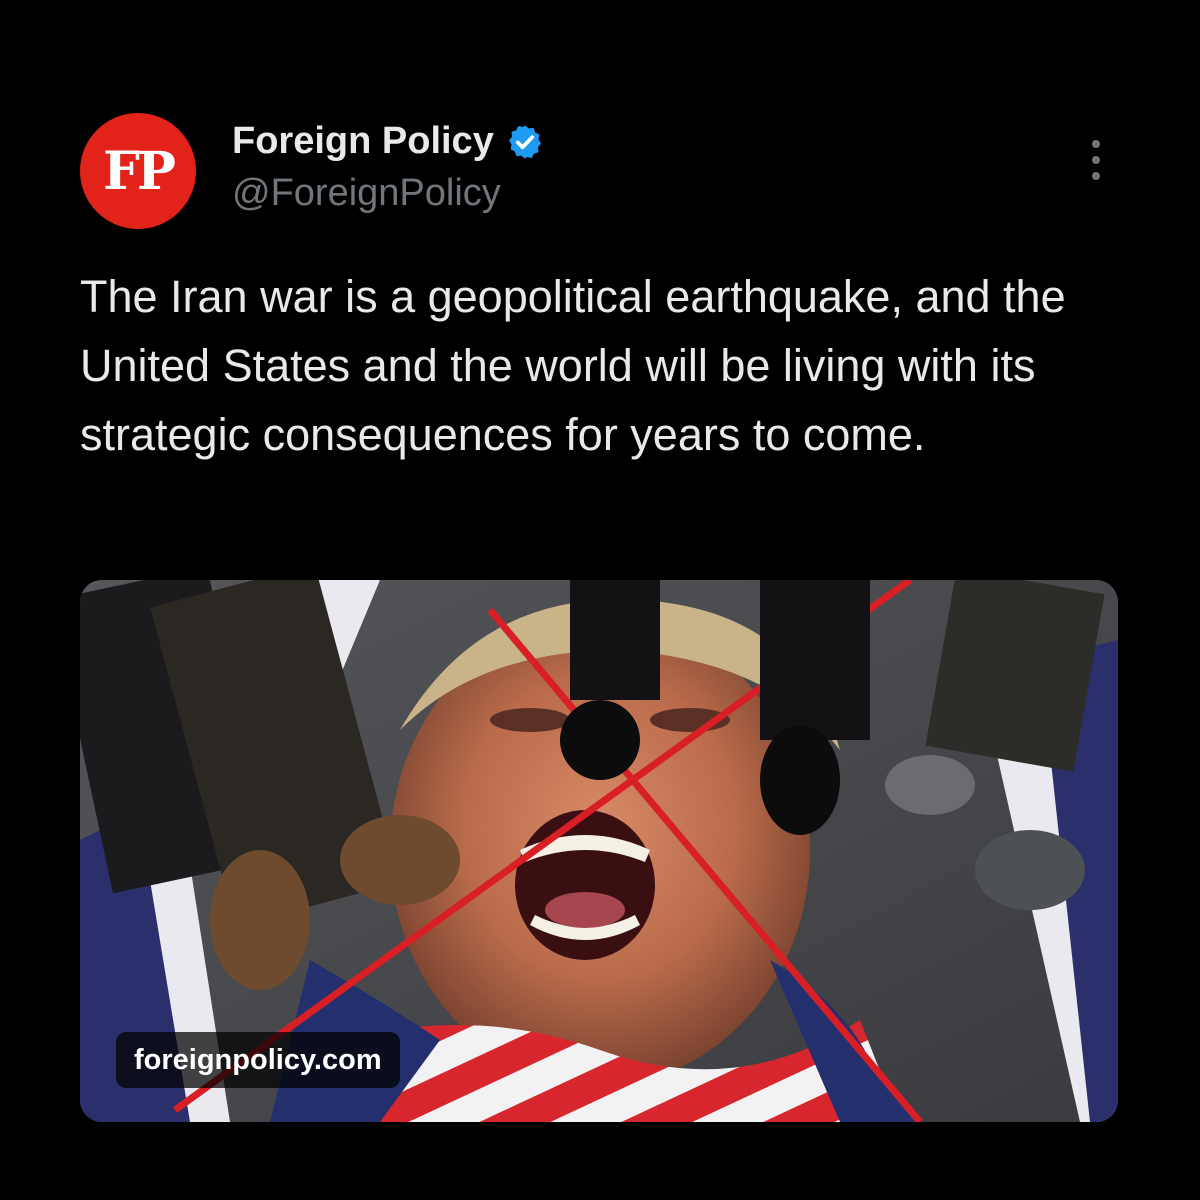 The height and width of the screenshot is (1200, 1200). I want to click on more-vertical-icon, so click(1096, 160).